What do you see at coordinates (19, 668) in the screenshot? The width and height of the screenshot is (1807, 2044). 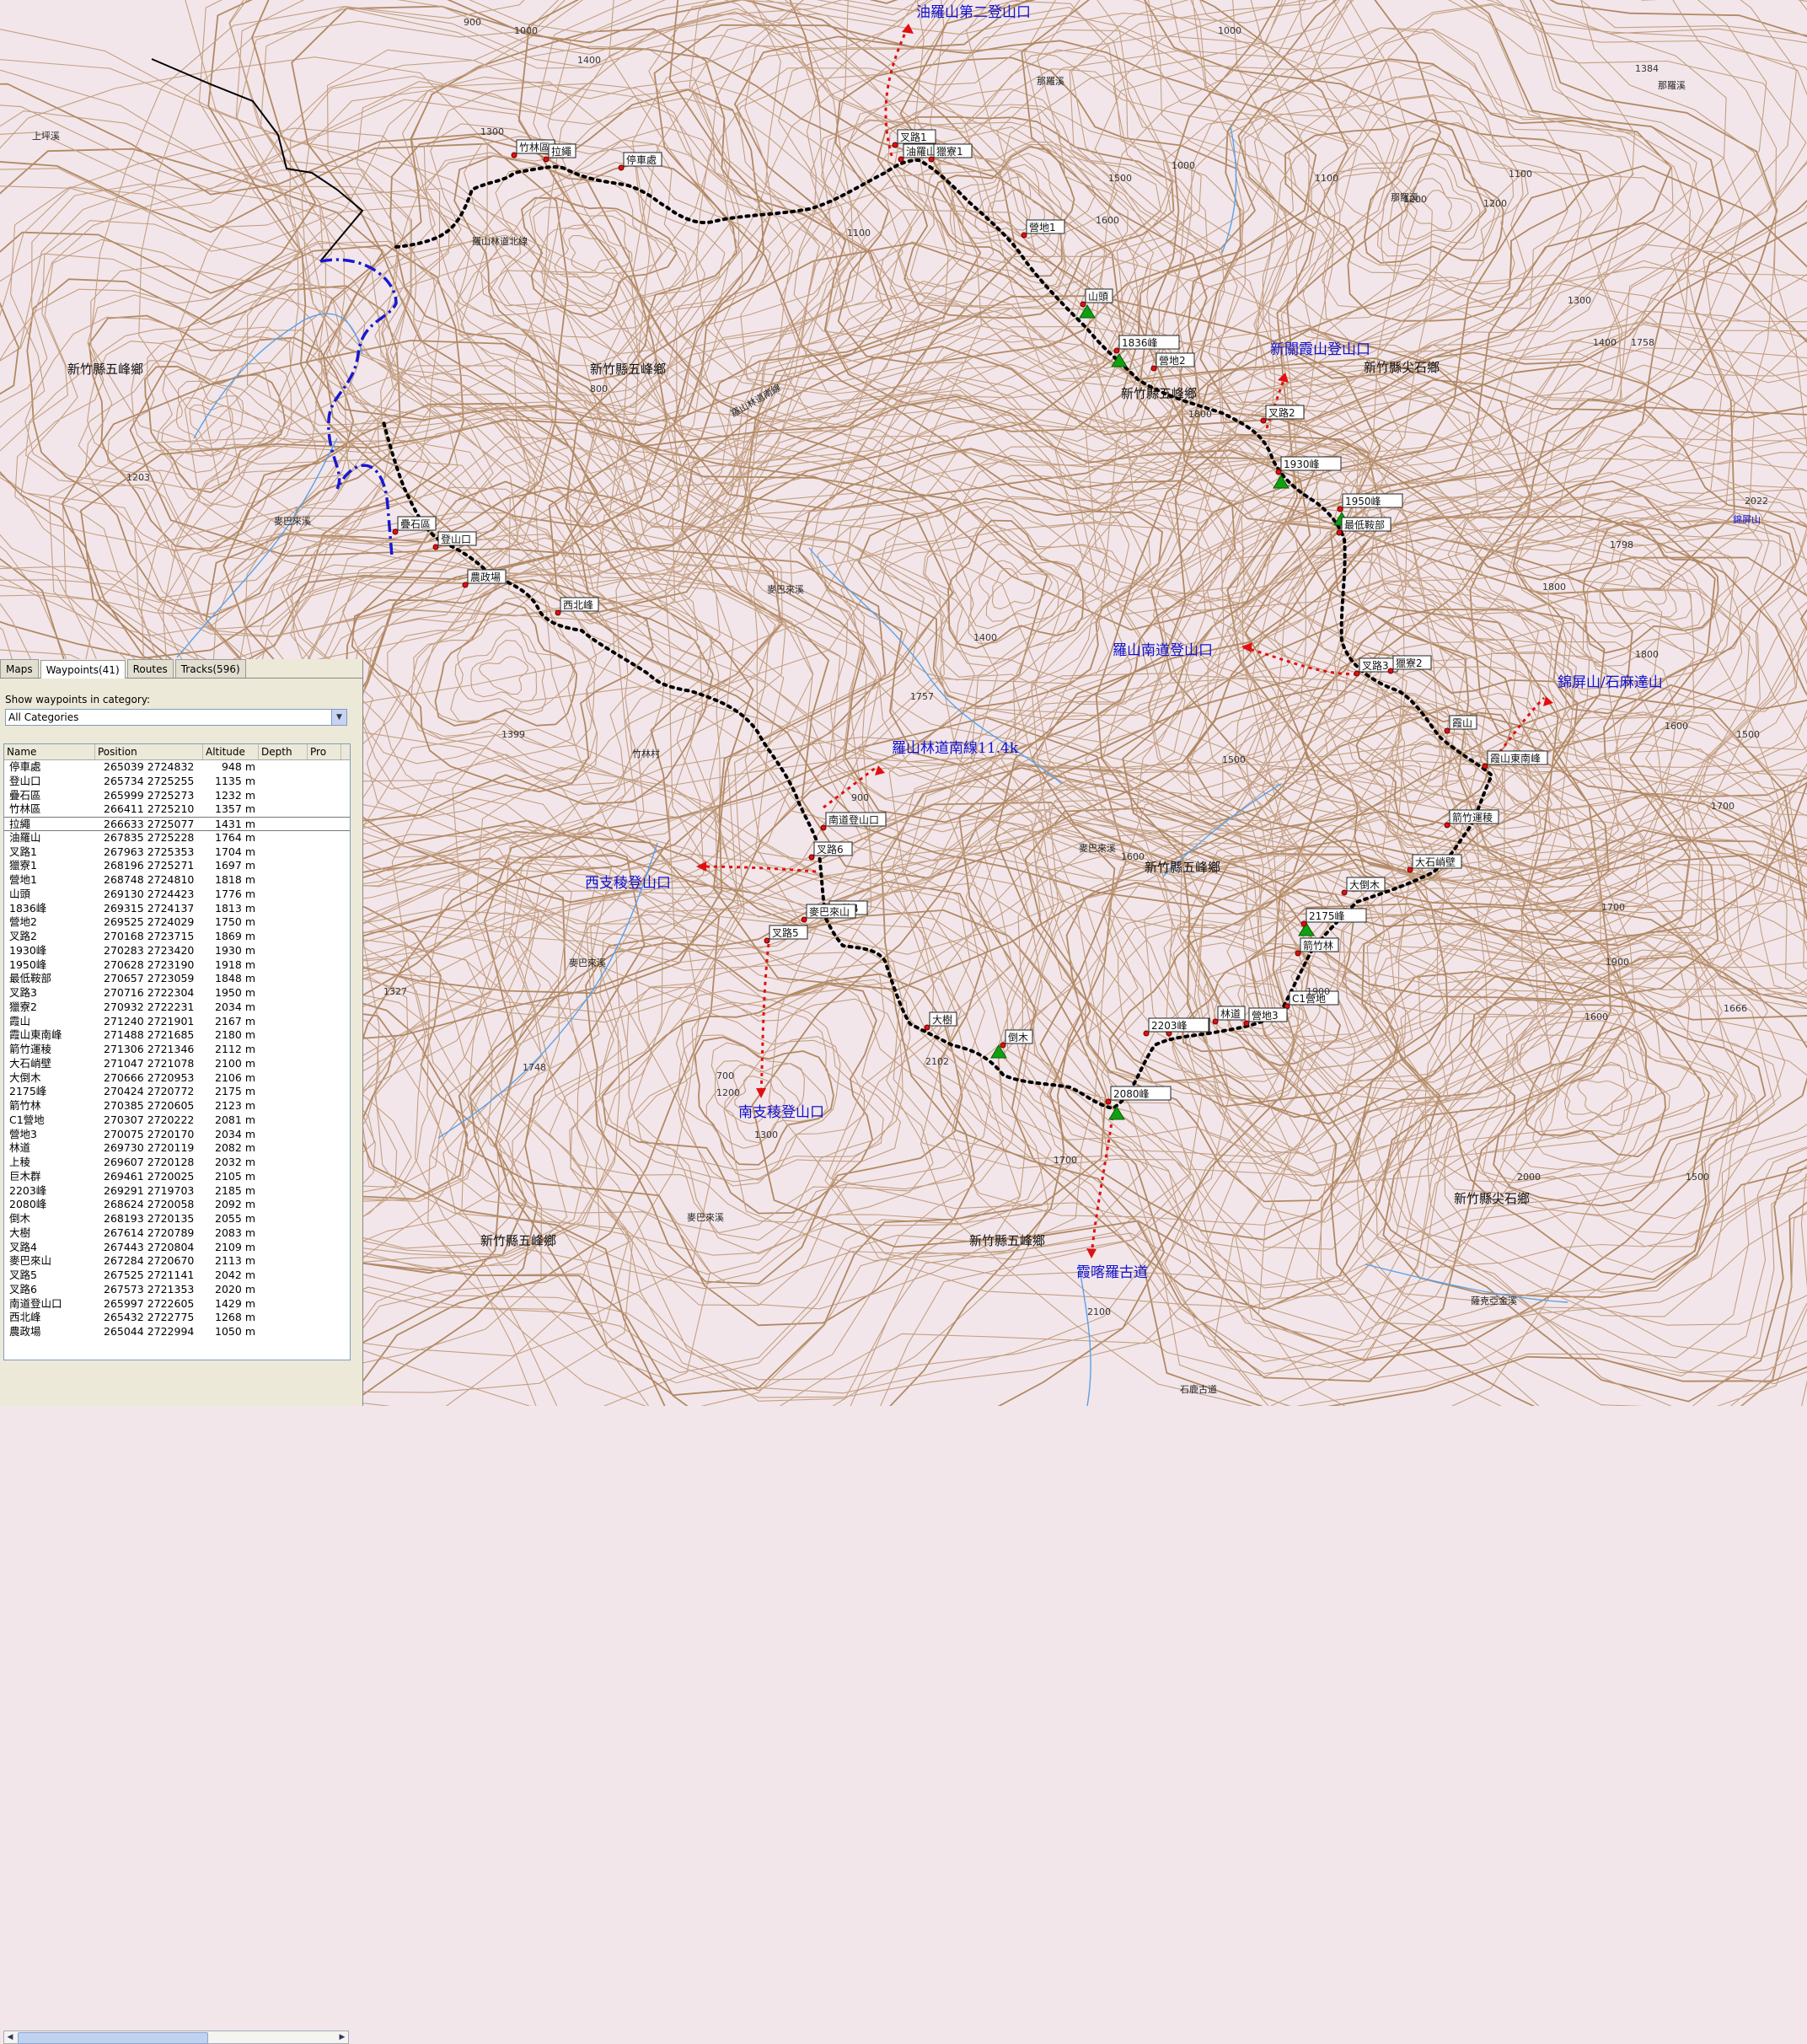 I see `tab-maps: Maps` at bounding box center [19, 668].